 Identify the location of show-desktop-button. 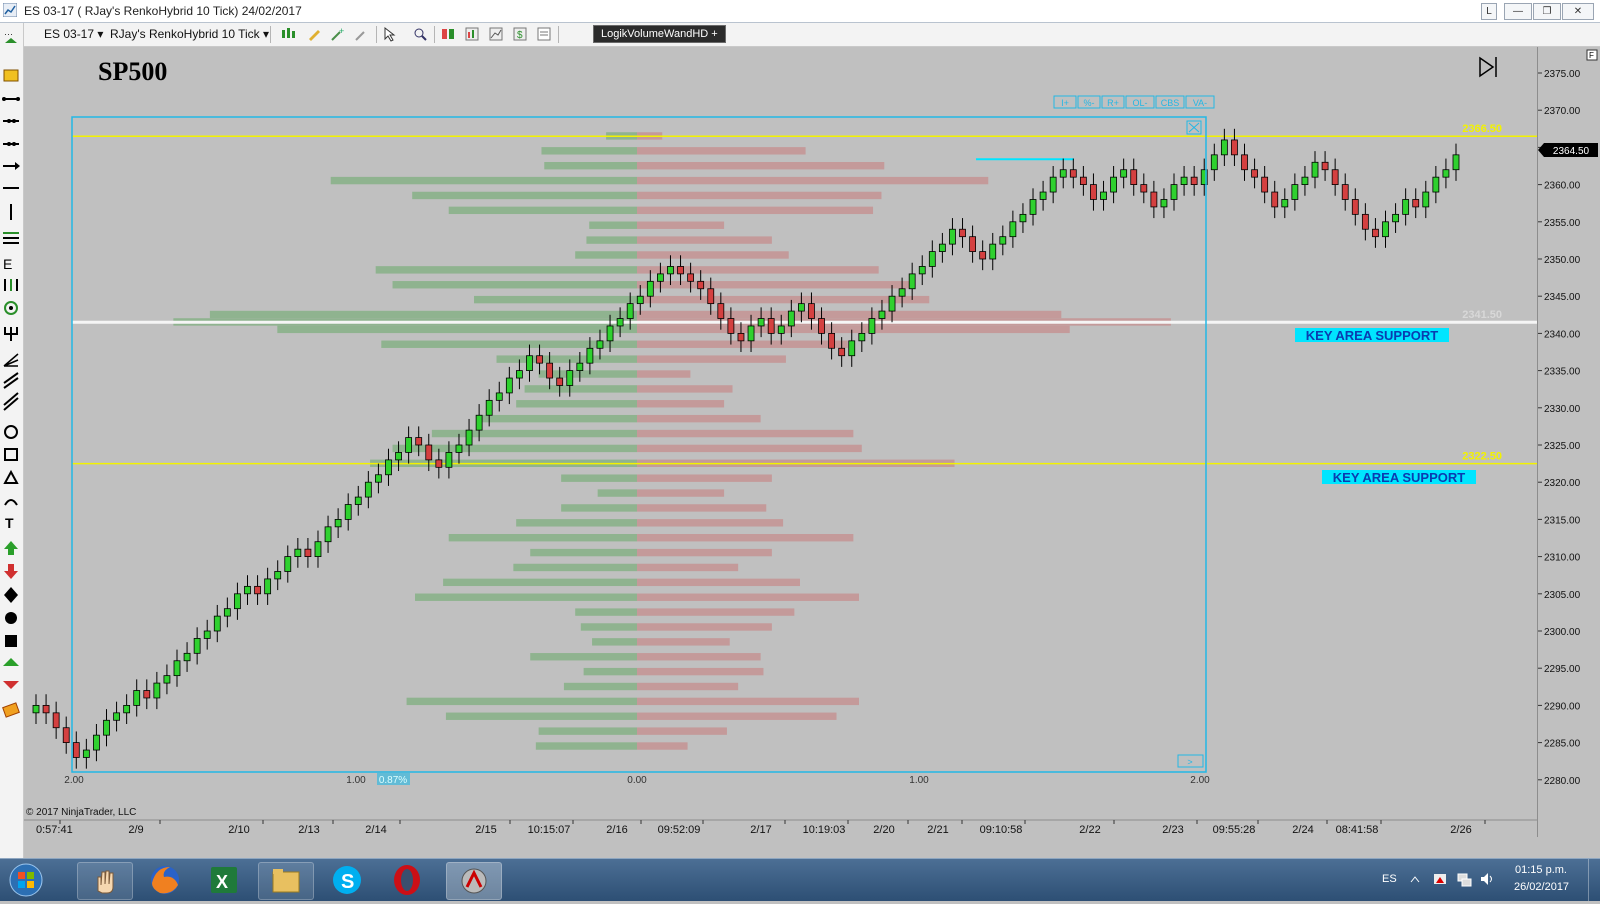
(1594, 880).